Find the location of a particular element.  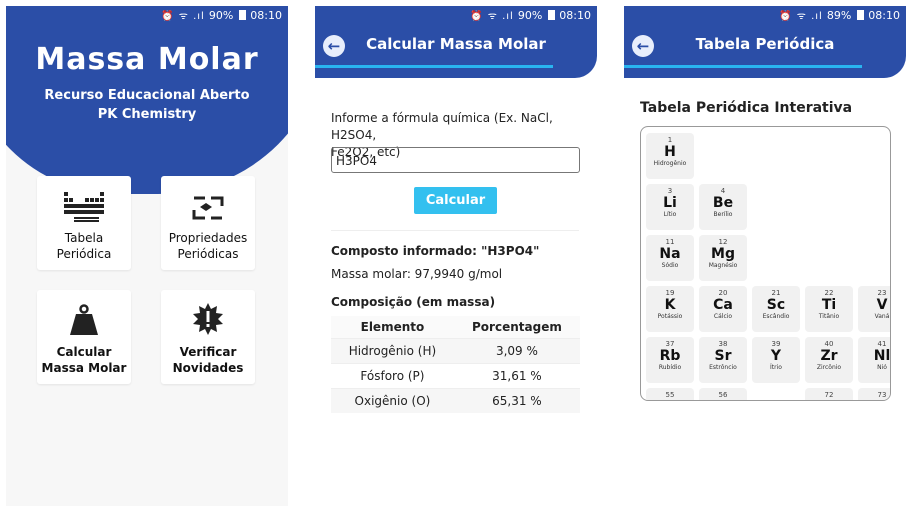

weight-icon is located at coordinates (84, 313).